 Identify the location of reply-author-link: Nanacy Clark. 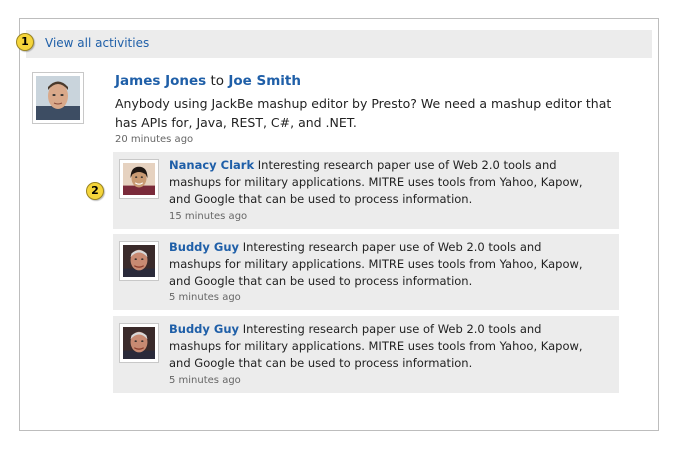
(211, 165).